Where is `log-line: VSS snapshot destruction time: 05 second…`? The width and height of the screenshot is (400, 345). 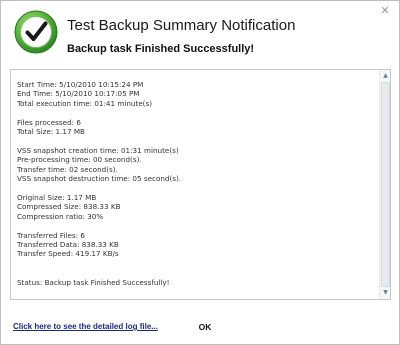 log-line: VSS snapshot destruction time: 05 second… is located at coordinates (99, 179).